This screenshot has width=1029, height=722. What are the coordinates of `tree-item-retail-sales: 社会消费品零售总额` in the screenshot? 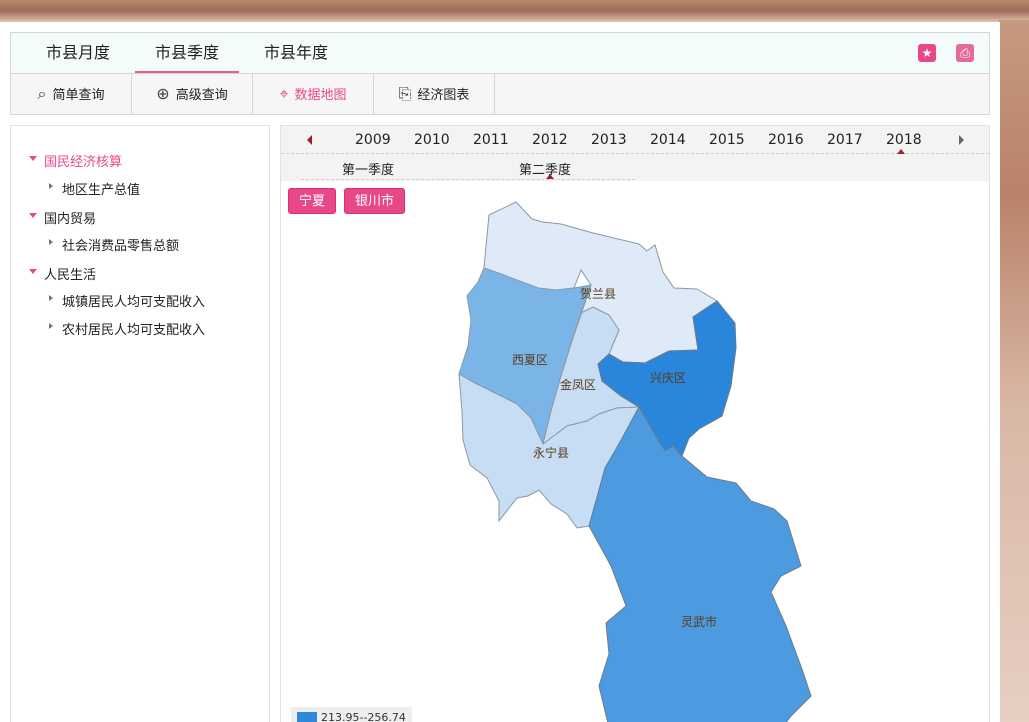 It's located at (120, 244).